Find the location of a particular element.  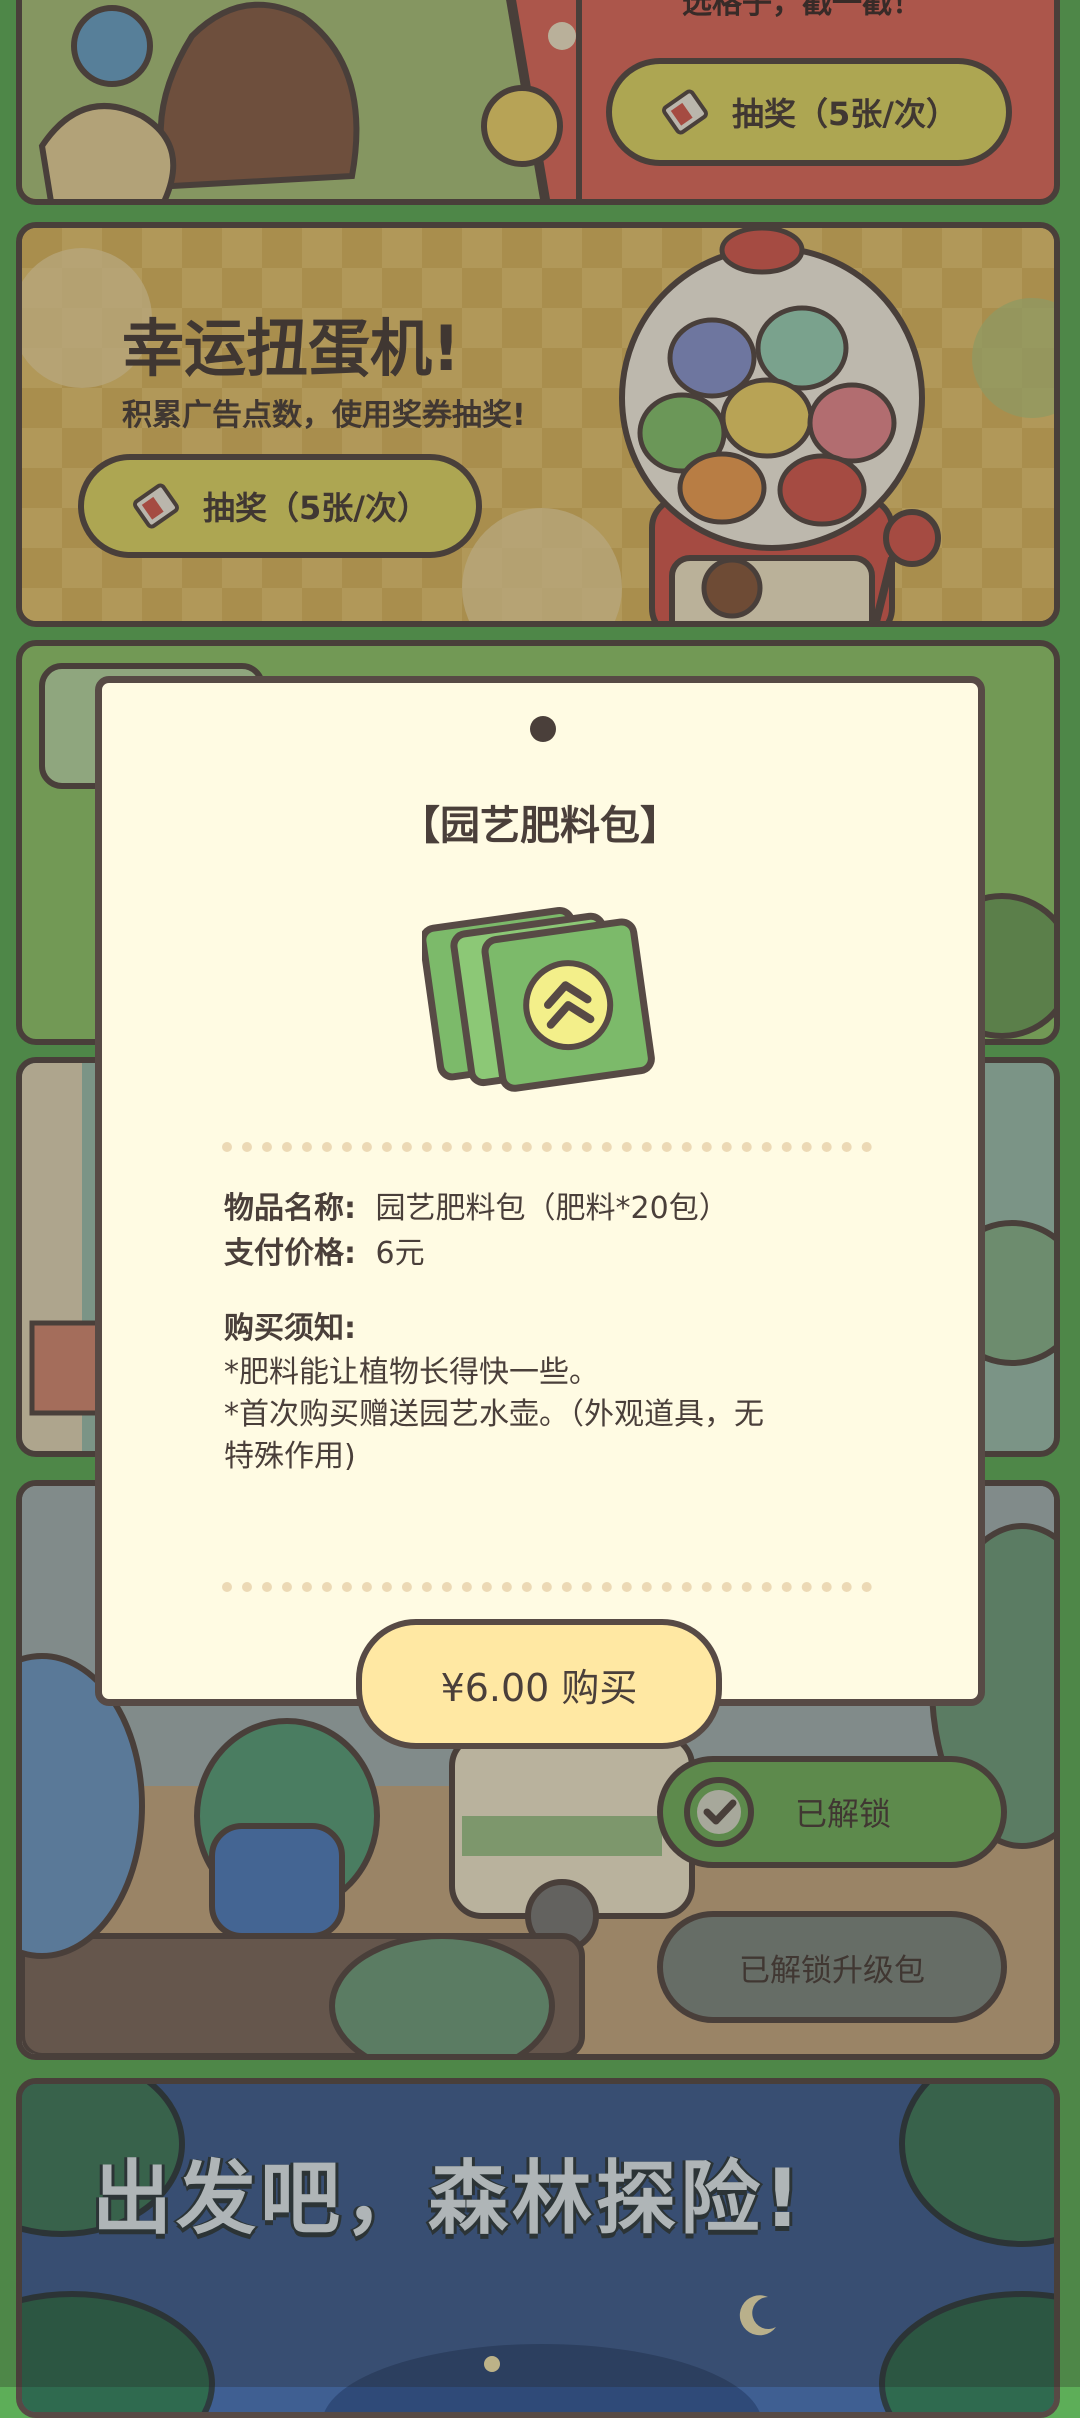

price-value: 6元 is located at coordinates (400, 1253).